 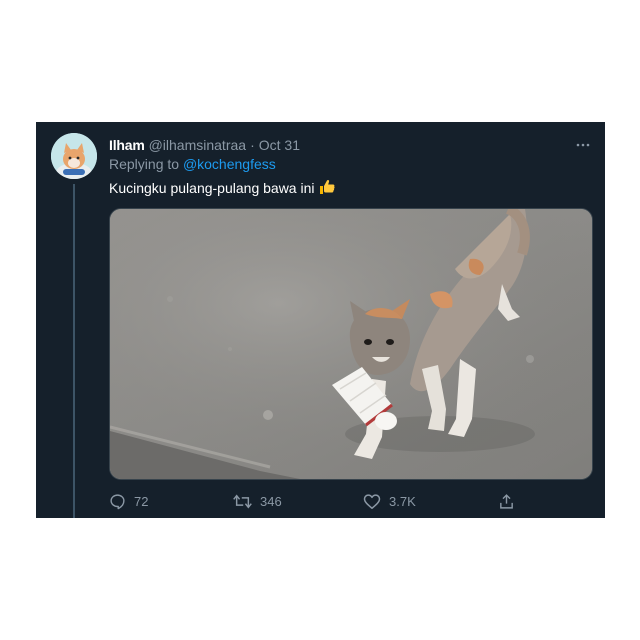 What do you see at coordinates (351, 145) in the screenshot?
I see `tweet-header: Ilham @ilhamsinatraa · Oct 31` at bounding box center [351, 145].